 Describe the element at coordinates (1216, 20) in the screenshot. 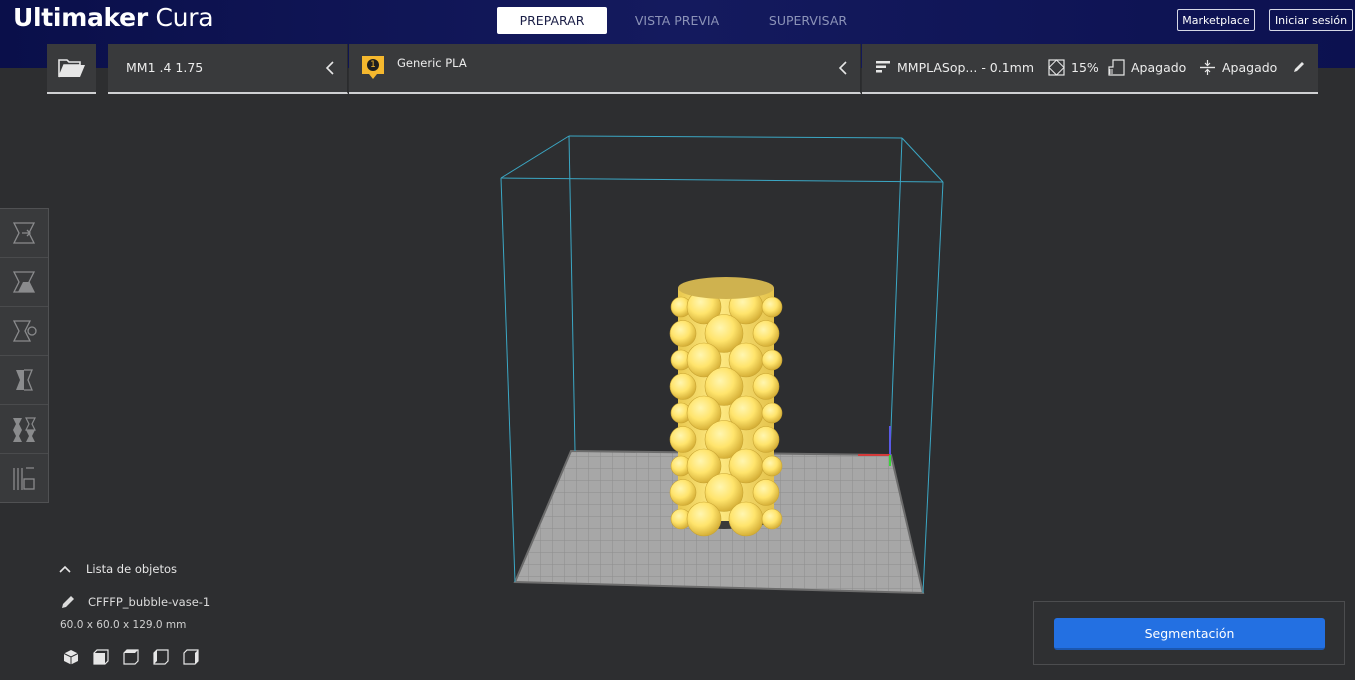

I see `marketplace-button: Marketplace` at that location.